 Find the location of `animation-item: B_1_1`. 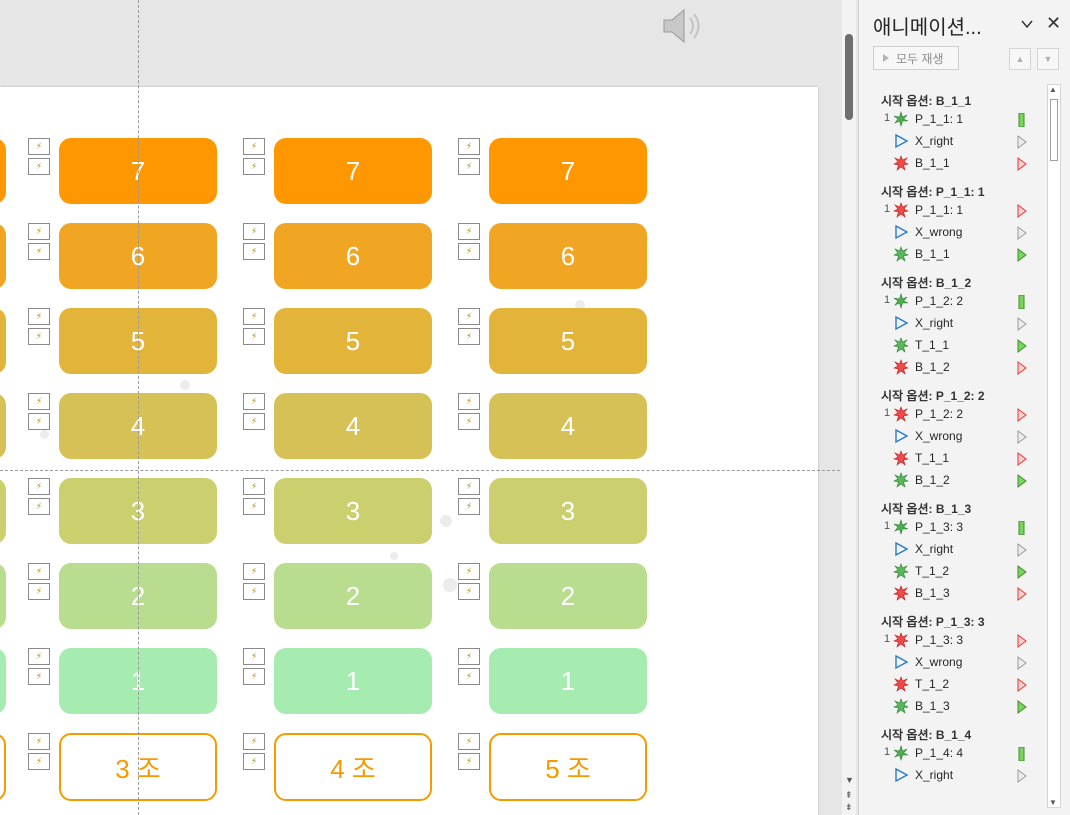

animation-item: B_1_1 is located at coordinates (958, 255).